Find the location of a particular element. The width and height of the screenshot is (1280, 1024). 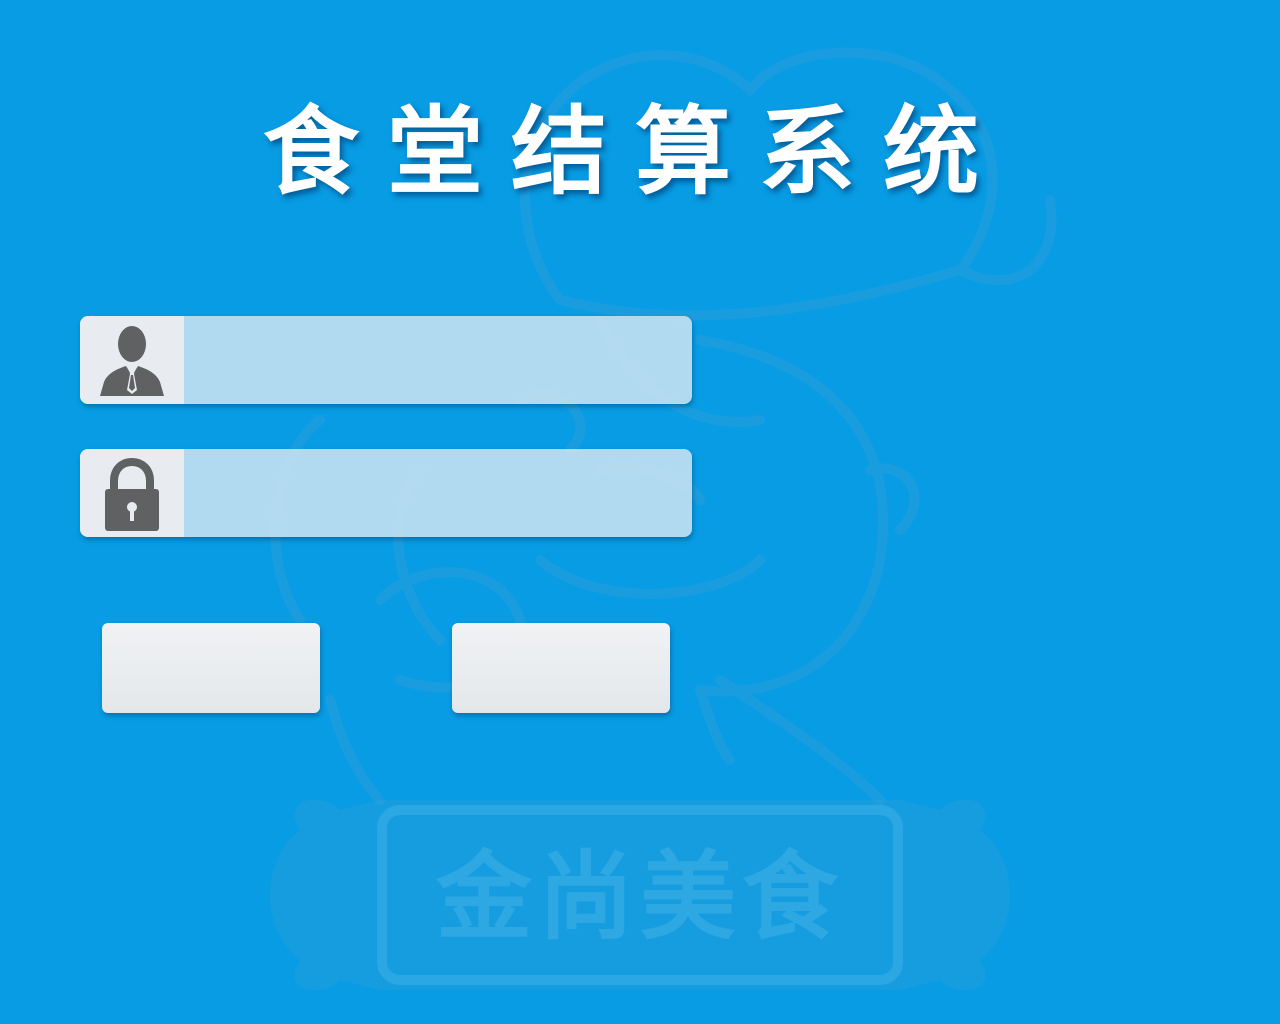

password-field is located at coordinates (386, 493).